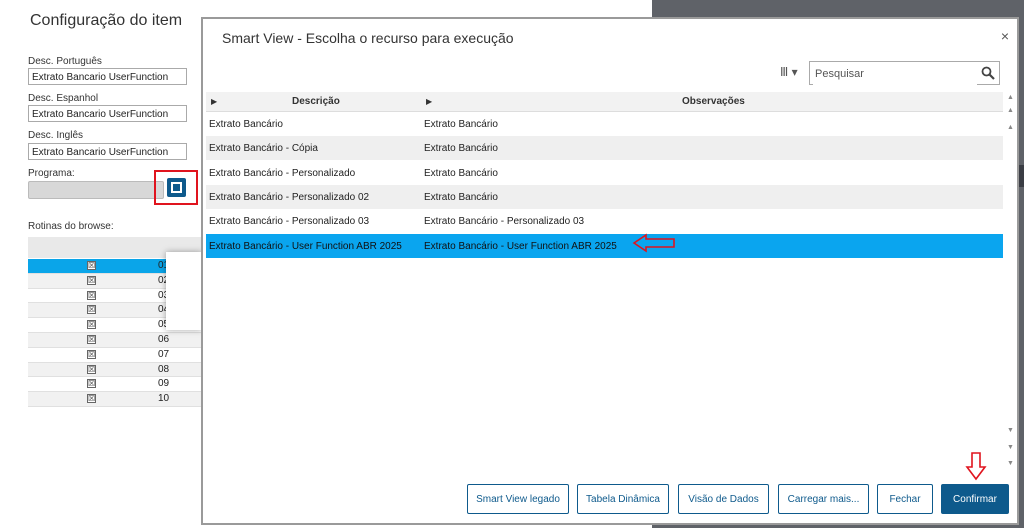 The width and height of the screenshot is (1024, 528). Describe the element at coordinates (164, 354) in the screenshot. I see `rotina-number: 07` at that location.